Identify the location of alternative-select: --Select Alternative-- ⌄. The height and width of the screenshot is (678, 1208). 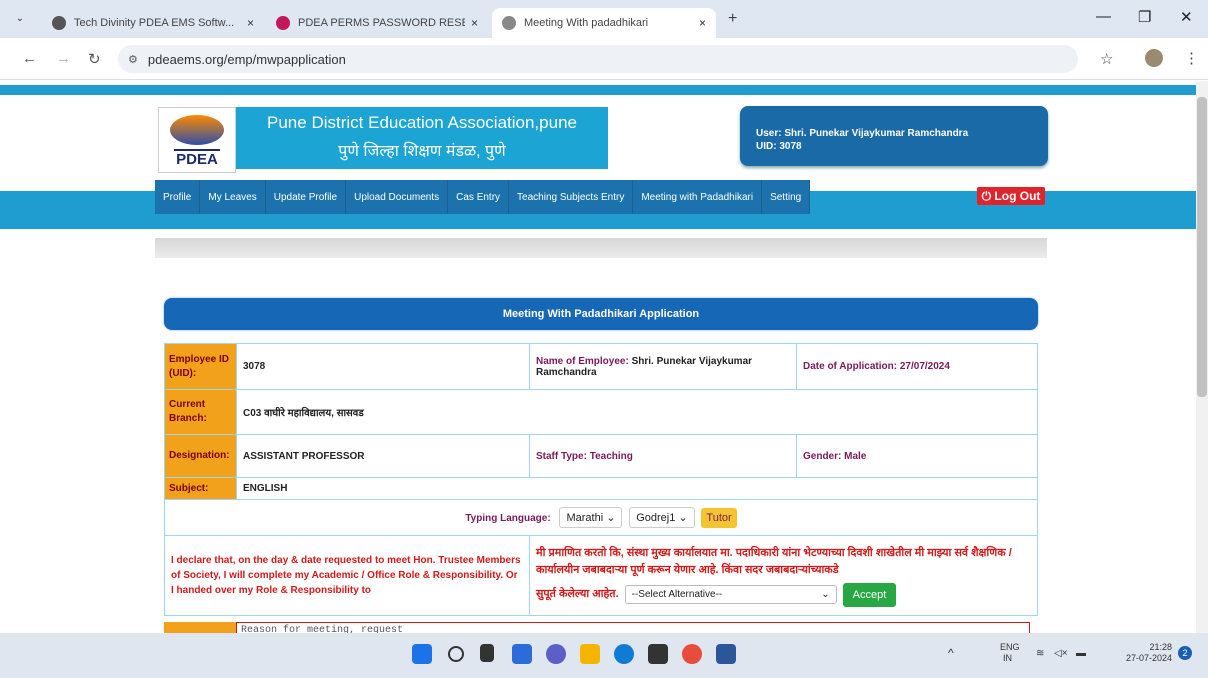
(730, 594).